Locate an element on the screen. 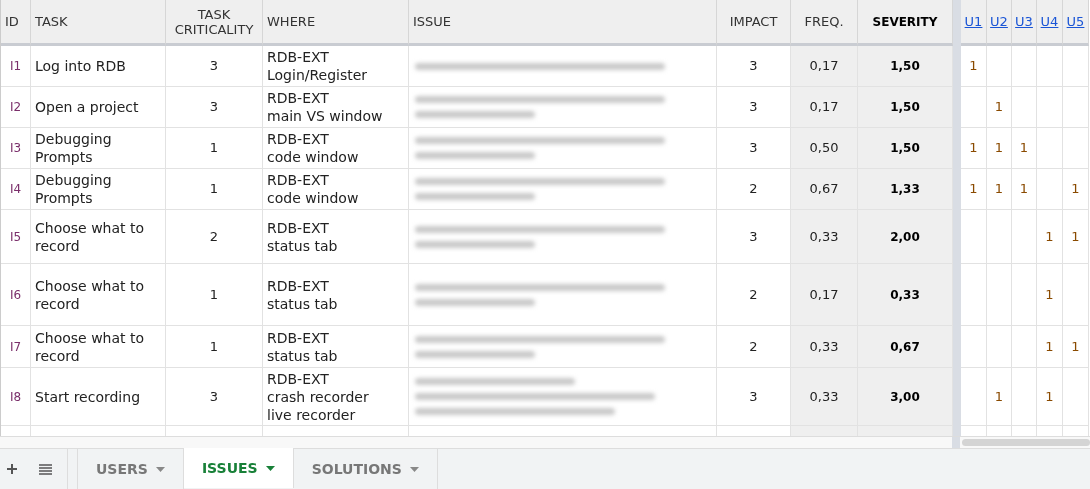 The image size is (1090, 489). row-id: I3 is located at coordinates (15, 148).